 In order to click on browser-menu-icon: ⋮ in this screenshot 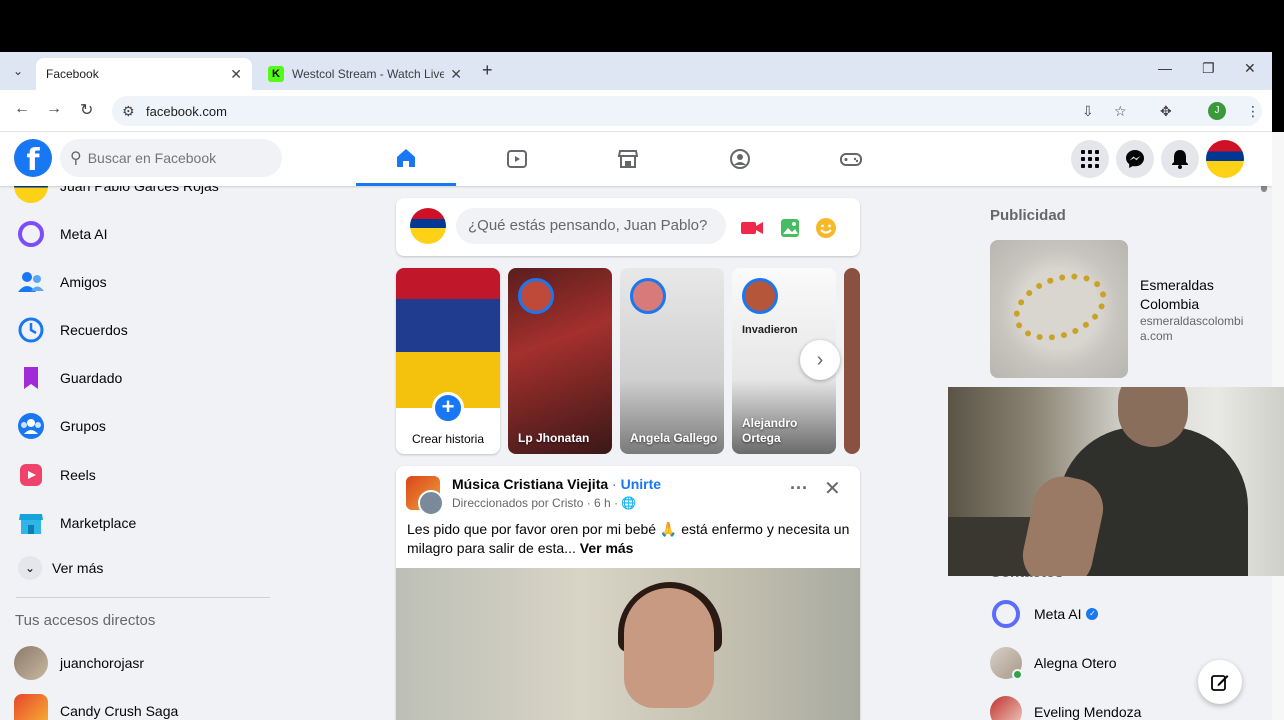, I will do `click(1253, 111)`.